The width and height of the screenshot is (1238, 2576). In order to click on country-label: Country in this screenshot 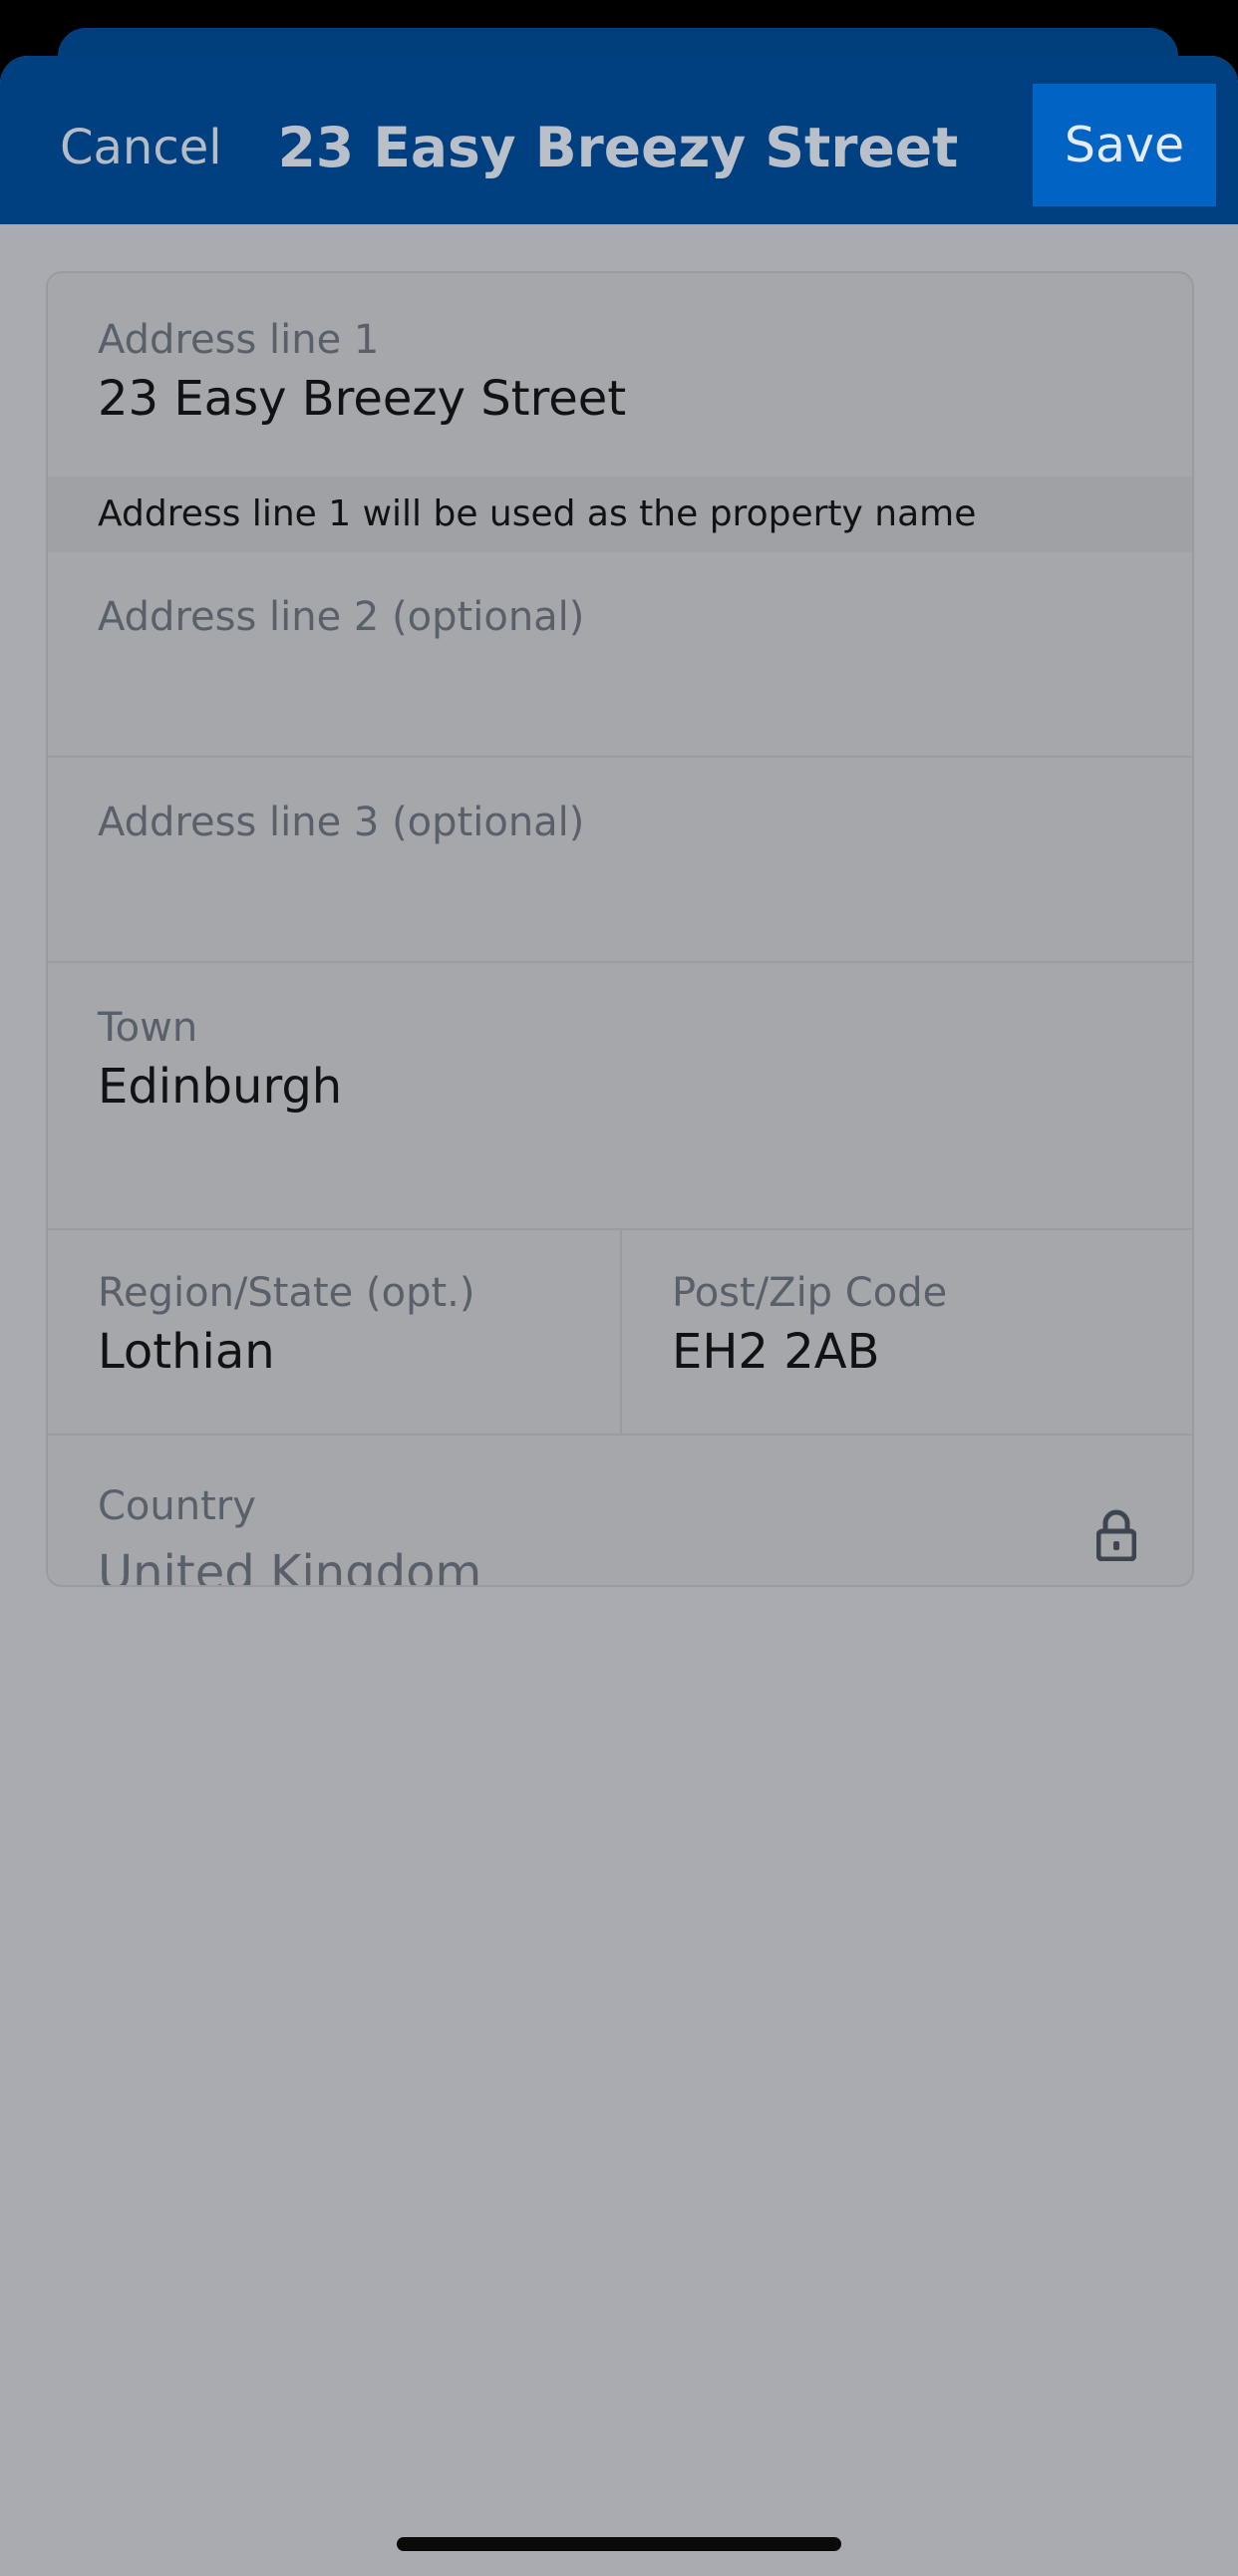, I will do `click(177, 1506)`.